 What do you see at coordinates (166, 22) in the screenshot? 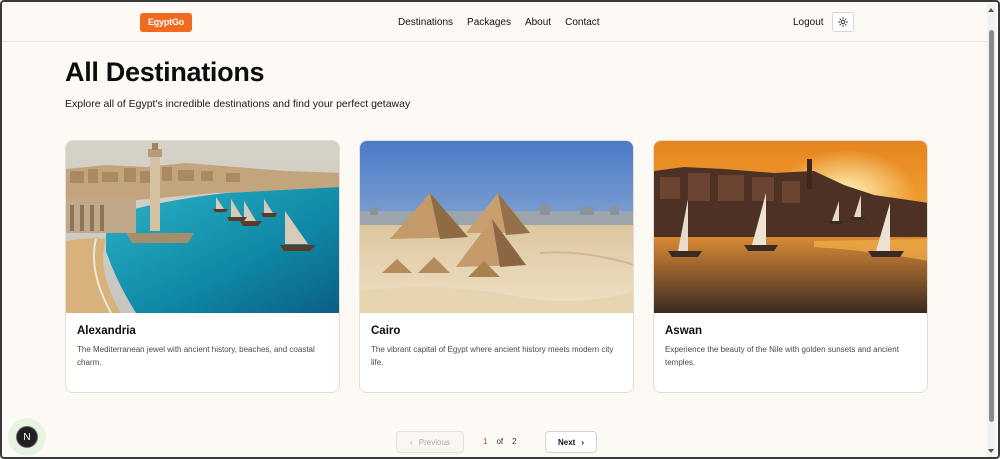
I see `logo: EgyptGo` at bounding box center [166, 22].